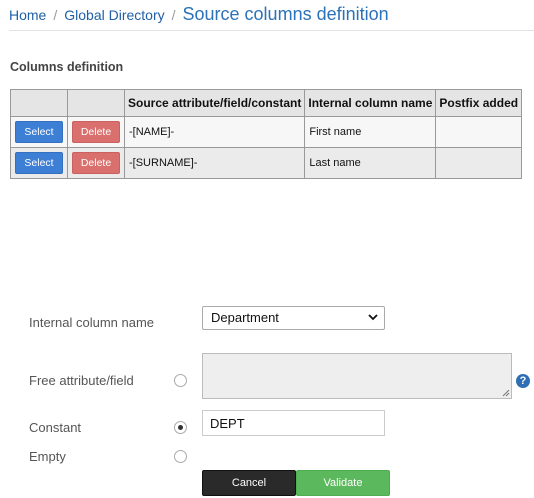  Describe the element at coordinates (479, 103) in the screenshot. I see `column-header-postfix: Postfix added` at that location.